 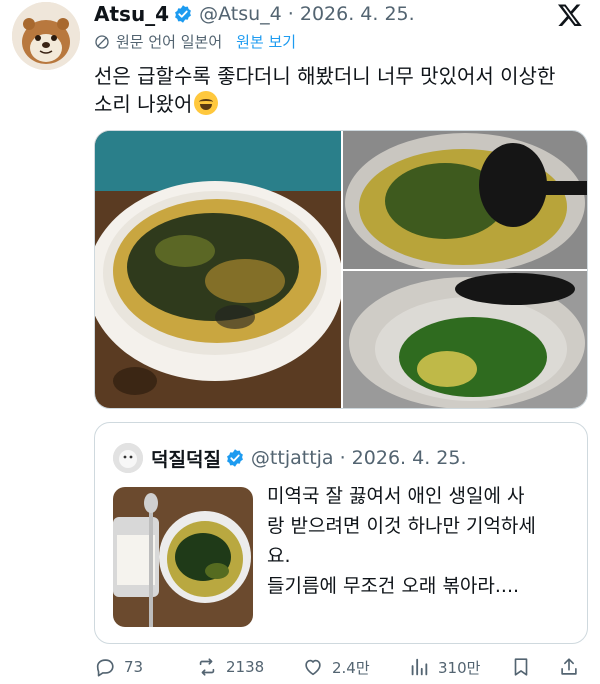 I want to click on quoted-text-line: 미역국 잘 끓여서 애인 생일에 사, so click(x=396, y=496).